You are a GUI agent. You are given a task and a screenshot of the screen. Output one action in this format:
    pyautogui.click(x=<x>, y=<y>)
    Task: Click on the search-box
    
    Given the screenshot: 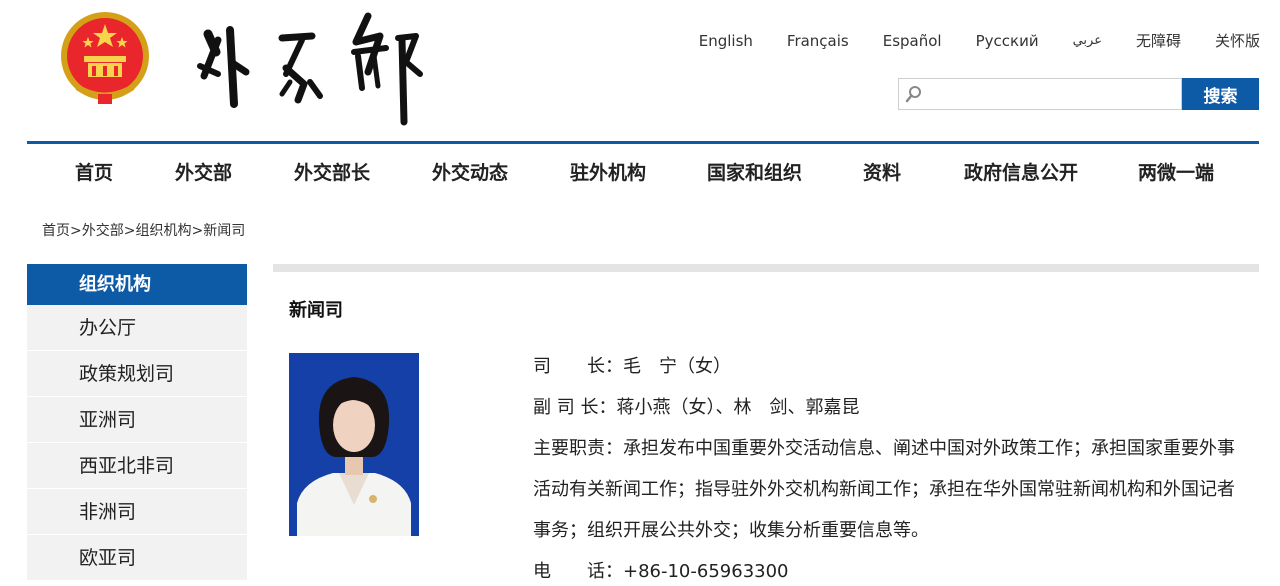 What is the action you would take?
    pyautogui.click(x=1040, y=94)
    